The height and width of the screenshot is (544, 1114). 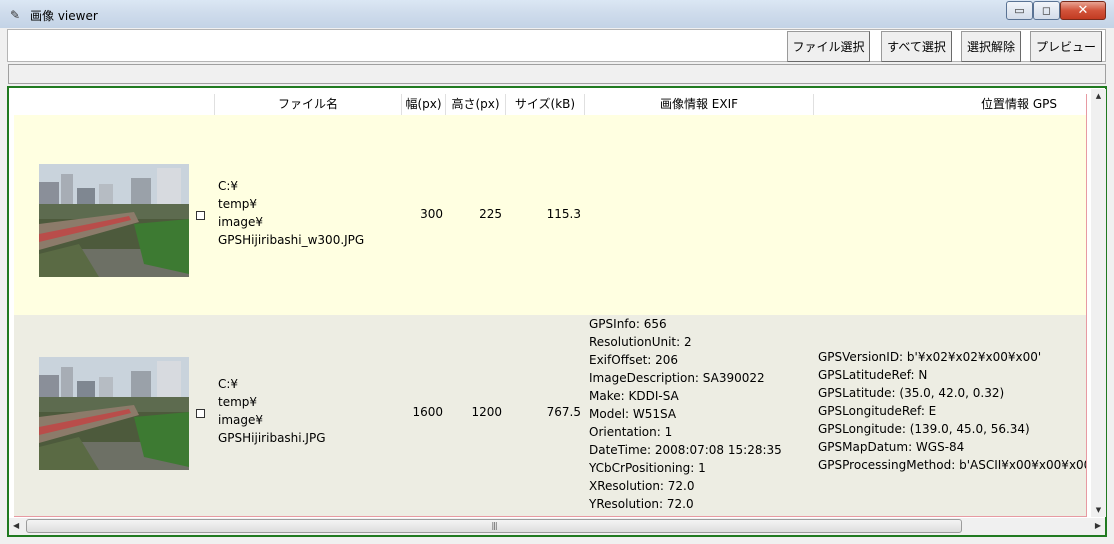 I want to click on minimize-button: ▭, so click(x=1019, y=10).